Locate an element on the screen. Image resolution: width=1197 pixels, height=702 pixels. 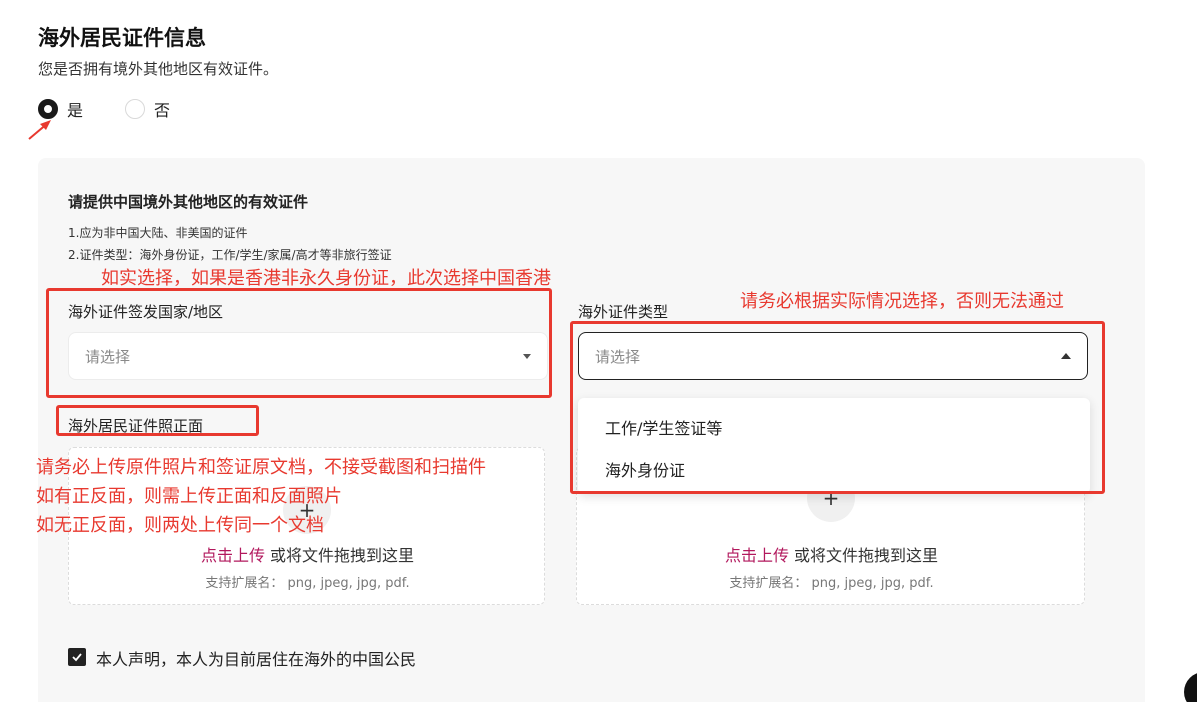
annotation-box-type is located at coordinates (837, 407).